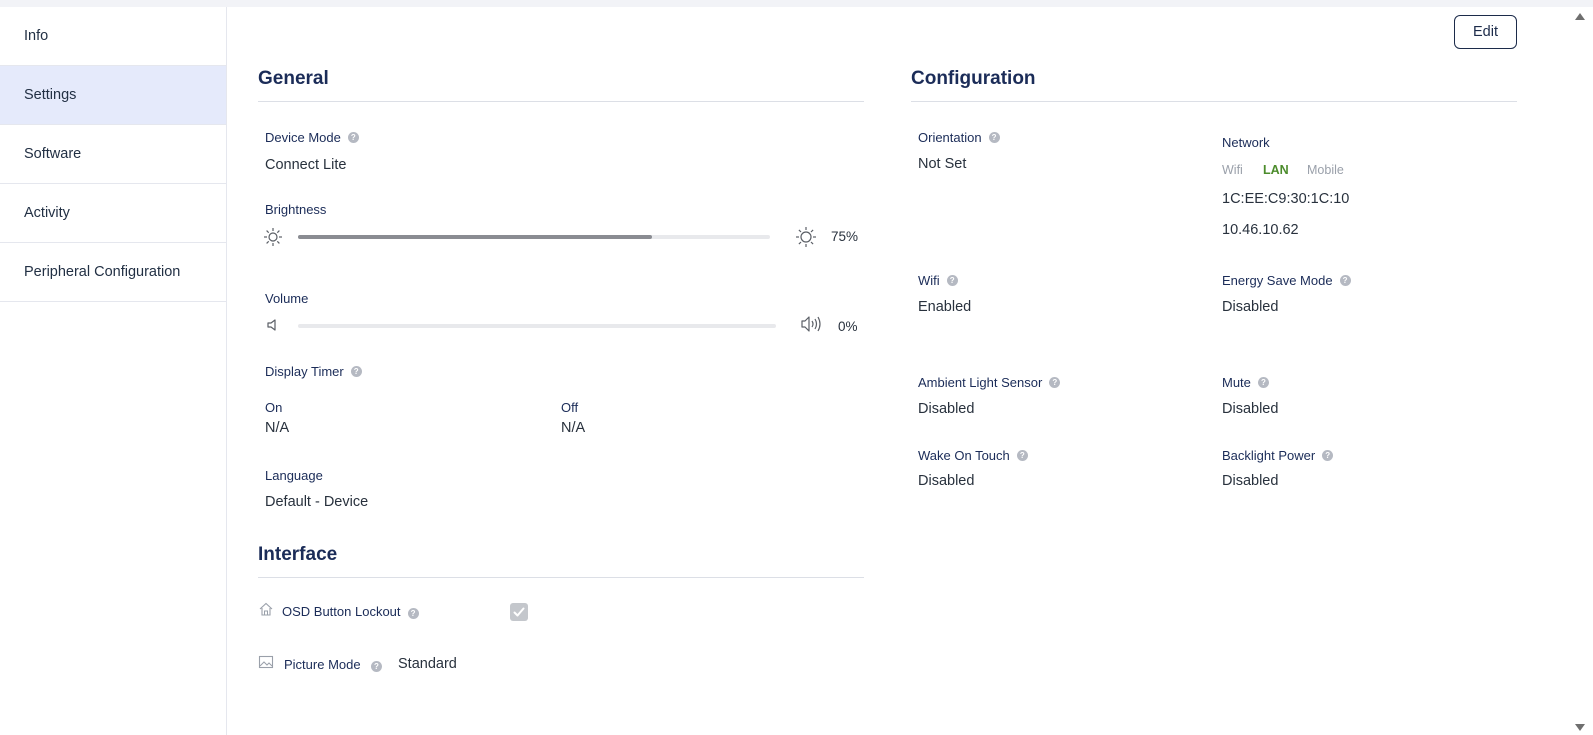 Image resolution: width=1593 pixels, height=735 pixels. What do you see at coordinates (848, 326) in the screenshot?
I see `volume-value: 0%` at bounding box center [848, 326].